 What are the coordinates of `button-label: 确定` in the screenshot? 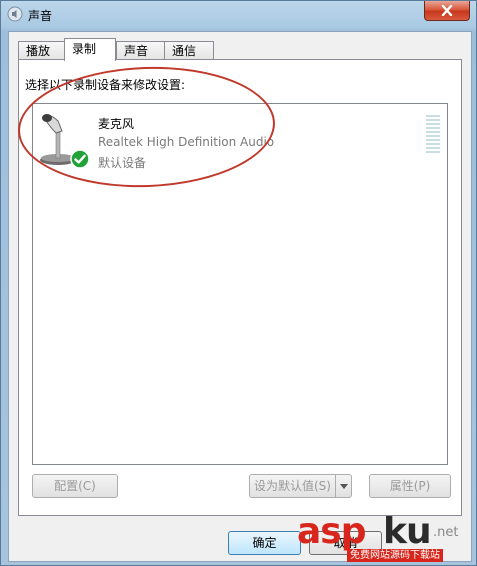 It's located at (264, 543).